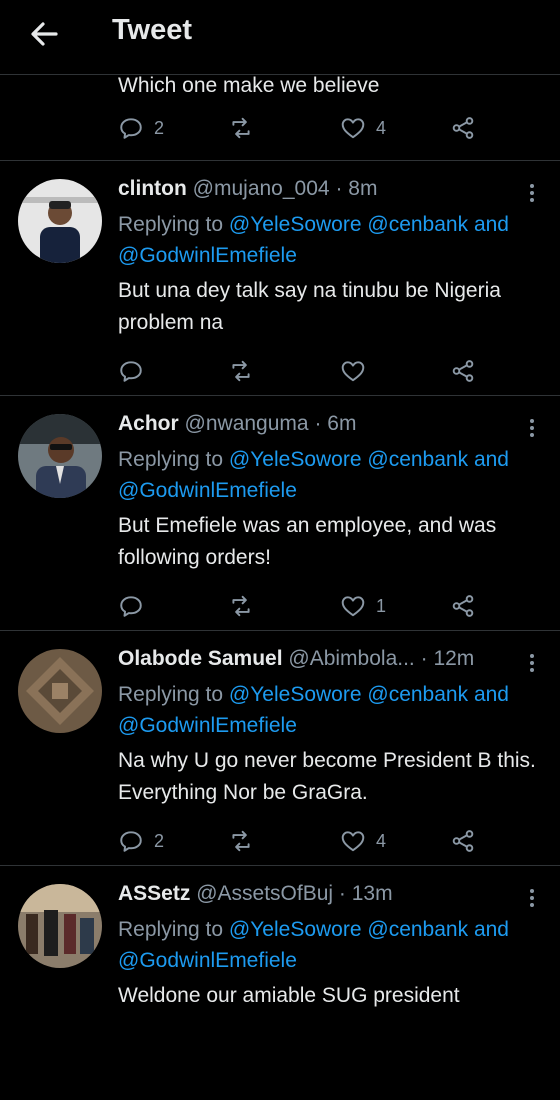 The height and width of the screenshot is (1100, 560). I want to click on like-count: 1, so click(381, 605).